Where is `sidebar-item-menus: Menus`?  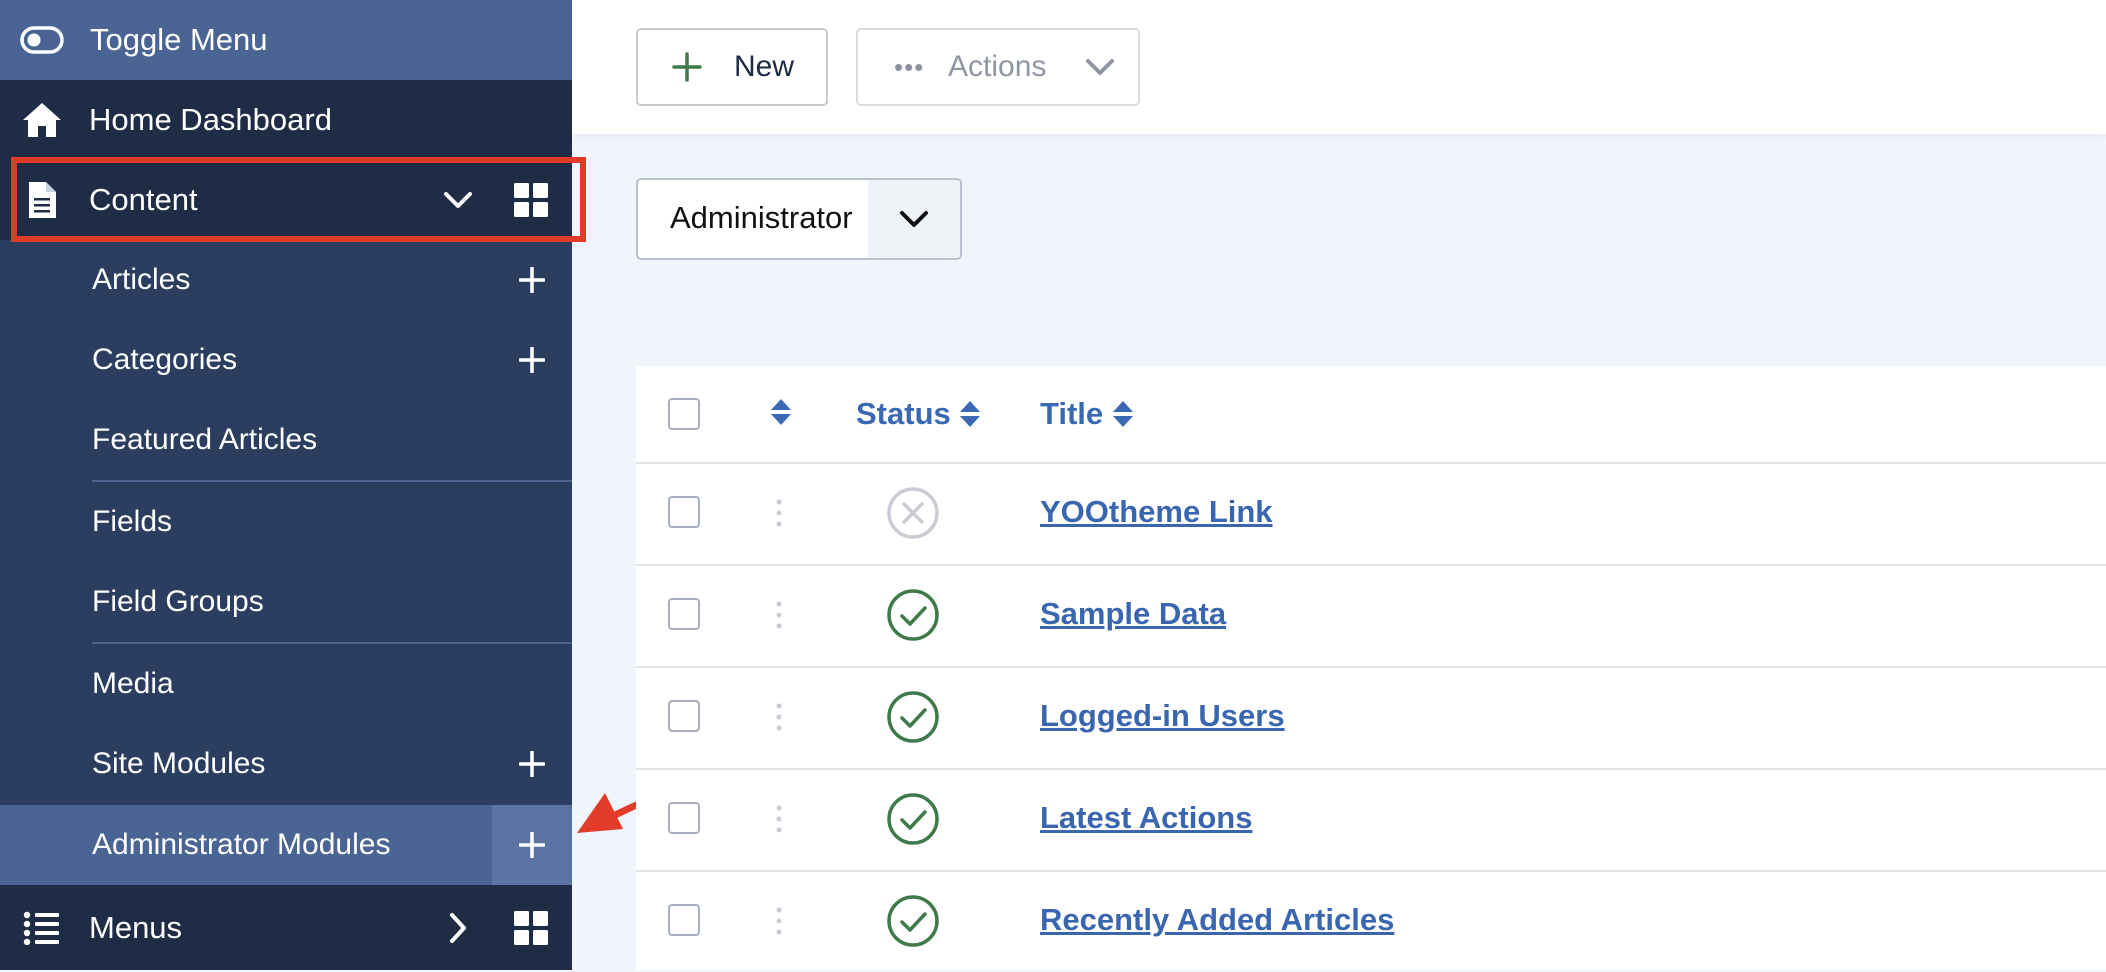 sidebar-item-menus: Menus is located at coordinates (286, 927).